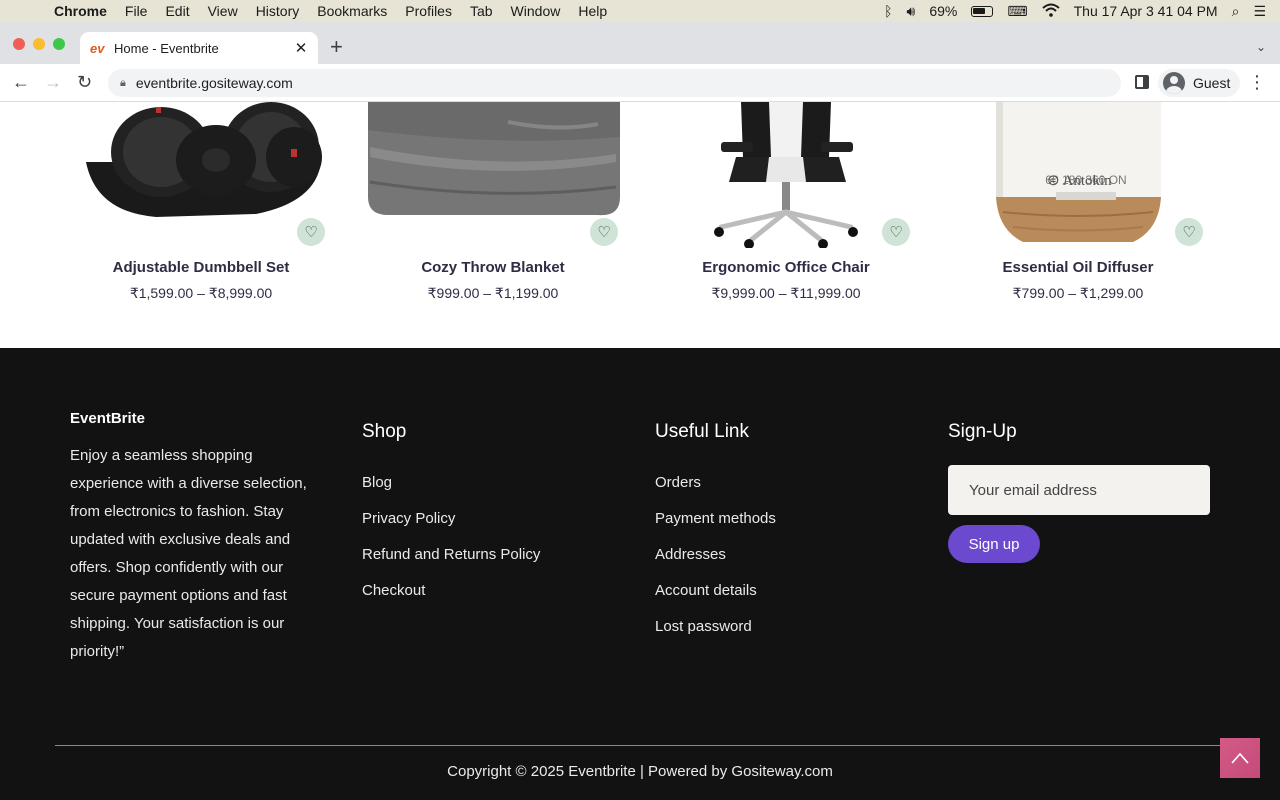 The image size is (1280, 800). What do you see at coordinates (1078, 293) in the screenshot?
I see `product-price: ₹799.00 – ₹1,299.00` at bounding box center [1078, 293].